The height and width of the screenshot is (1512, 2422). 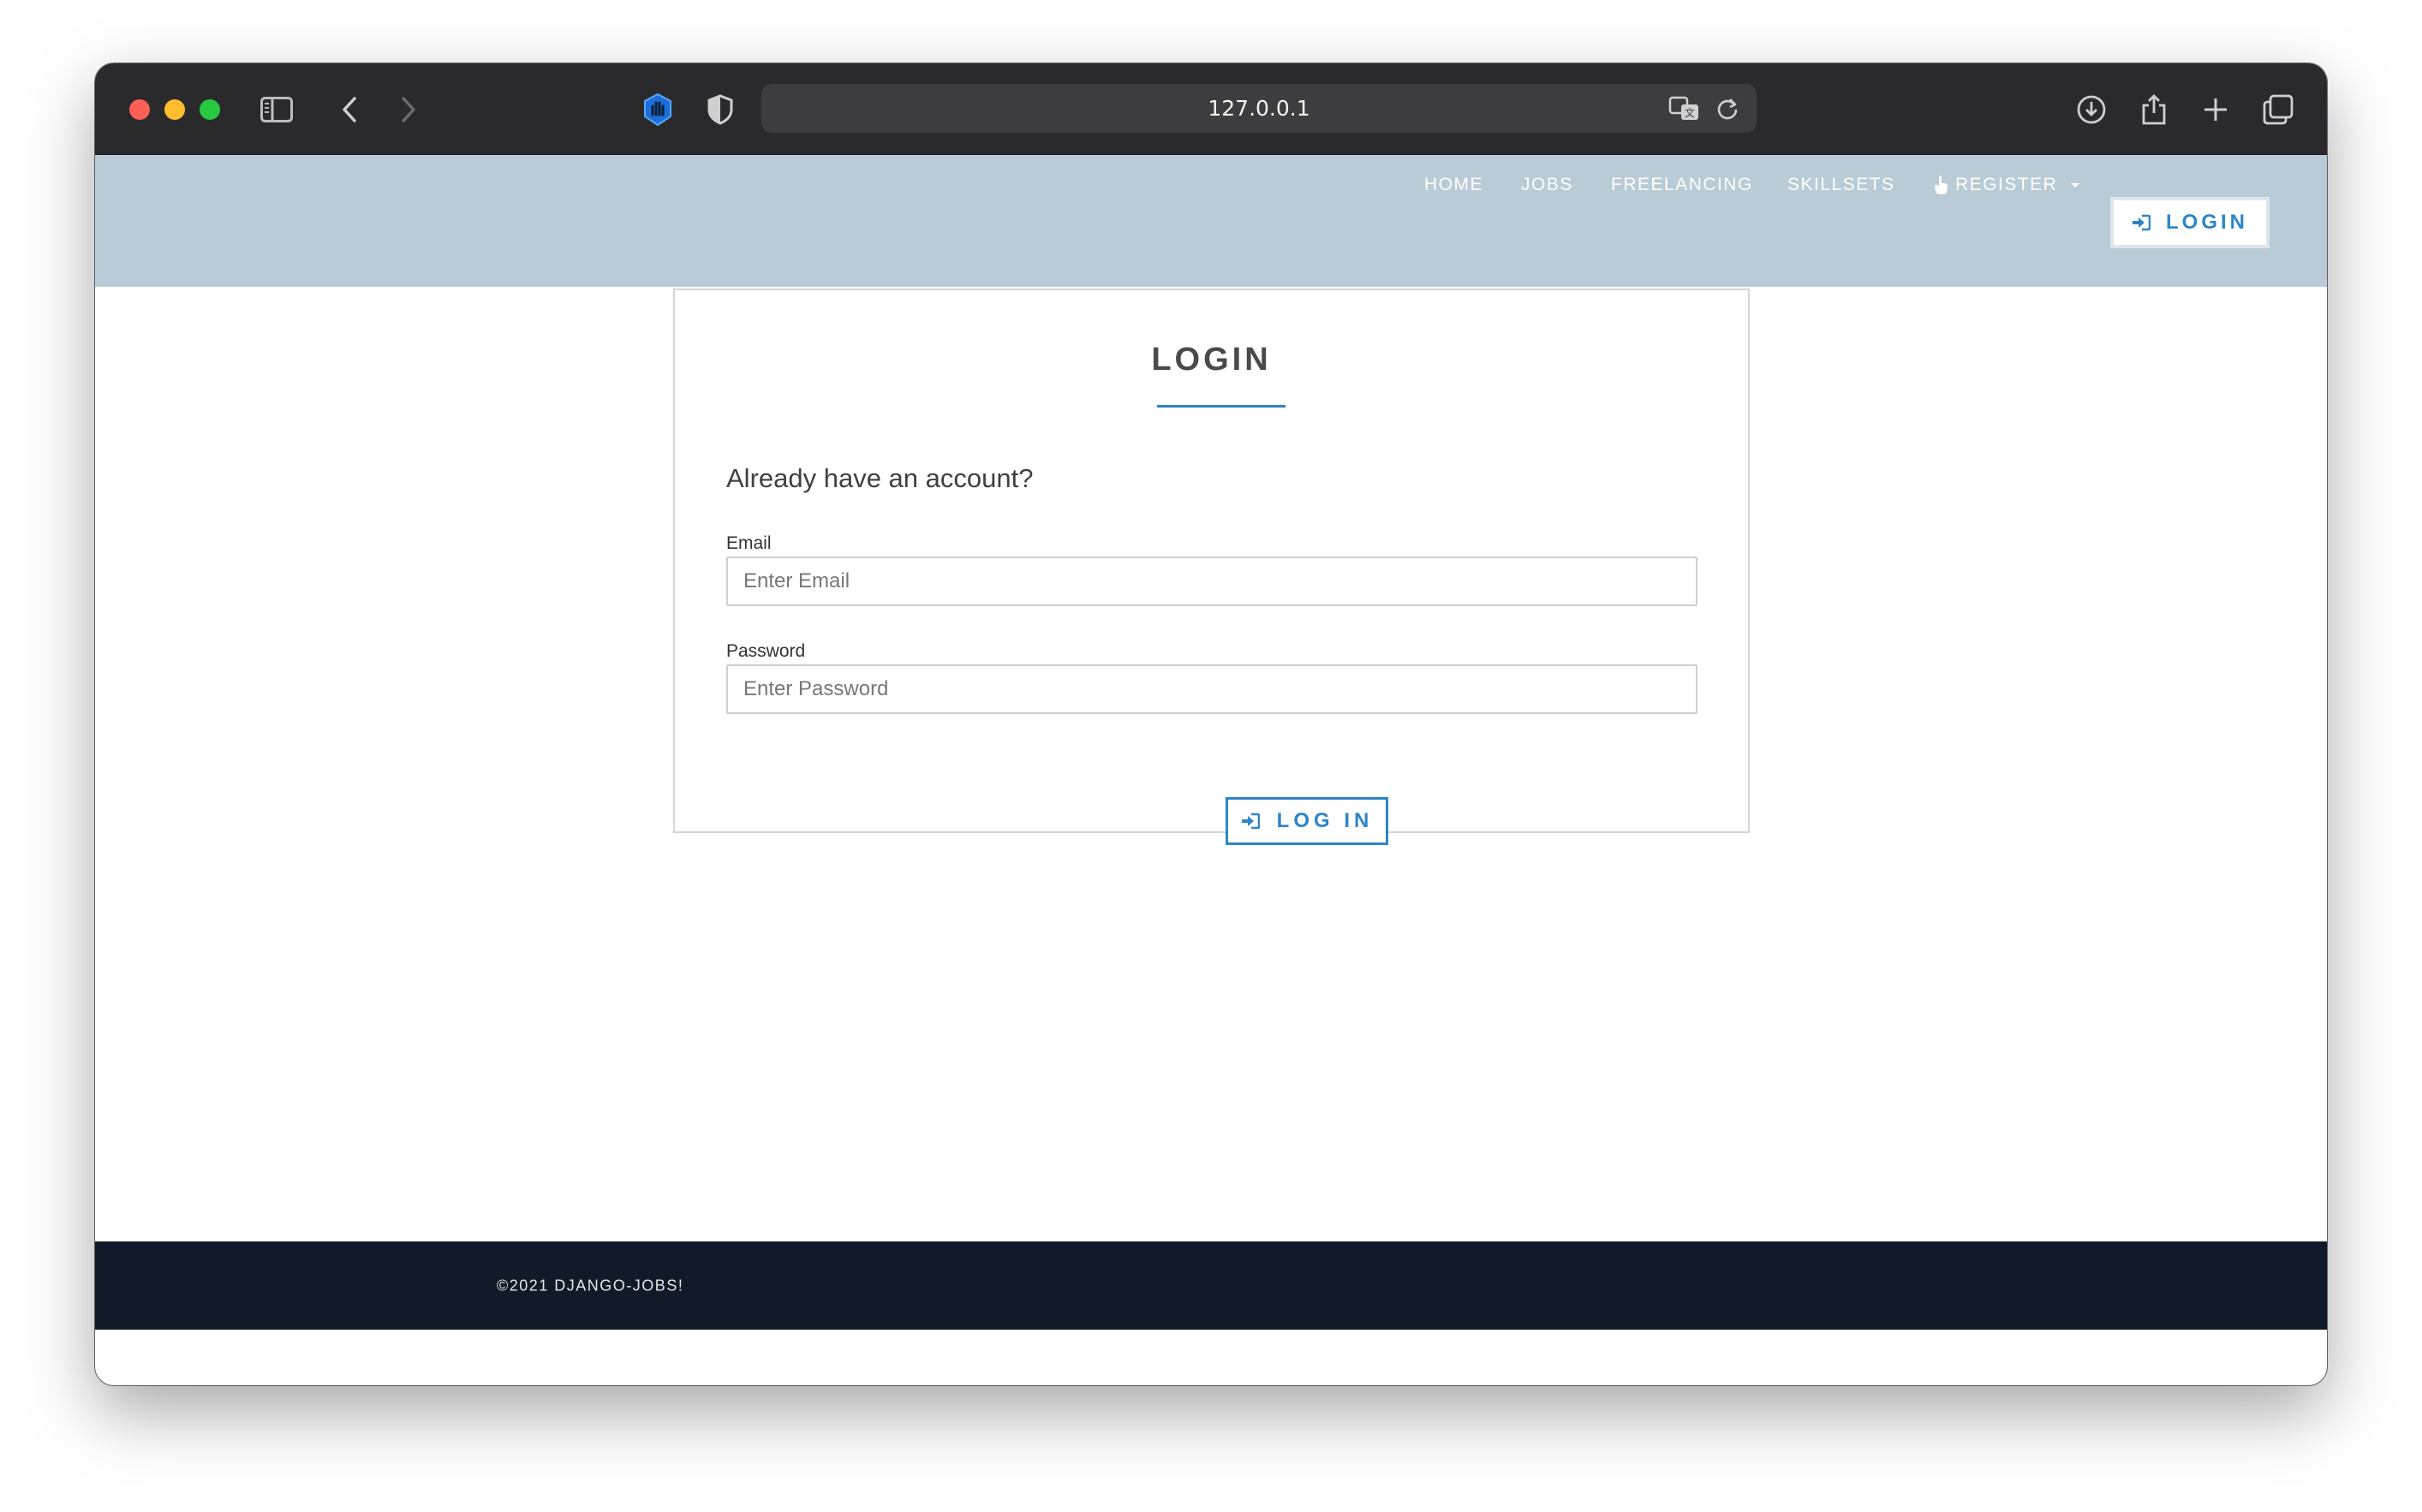 What do you see at coordinates (1453, 185) in the screenshot?
I see `nav-link-home: HOME` at bounding box center [1453, 185].